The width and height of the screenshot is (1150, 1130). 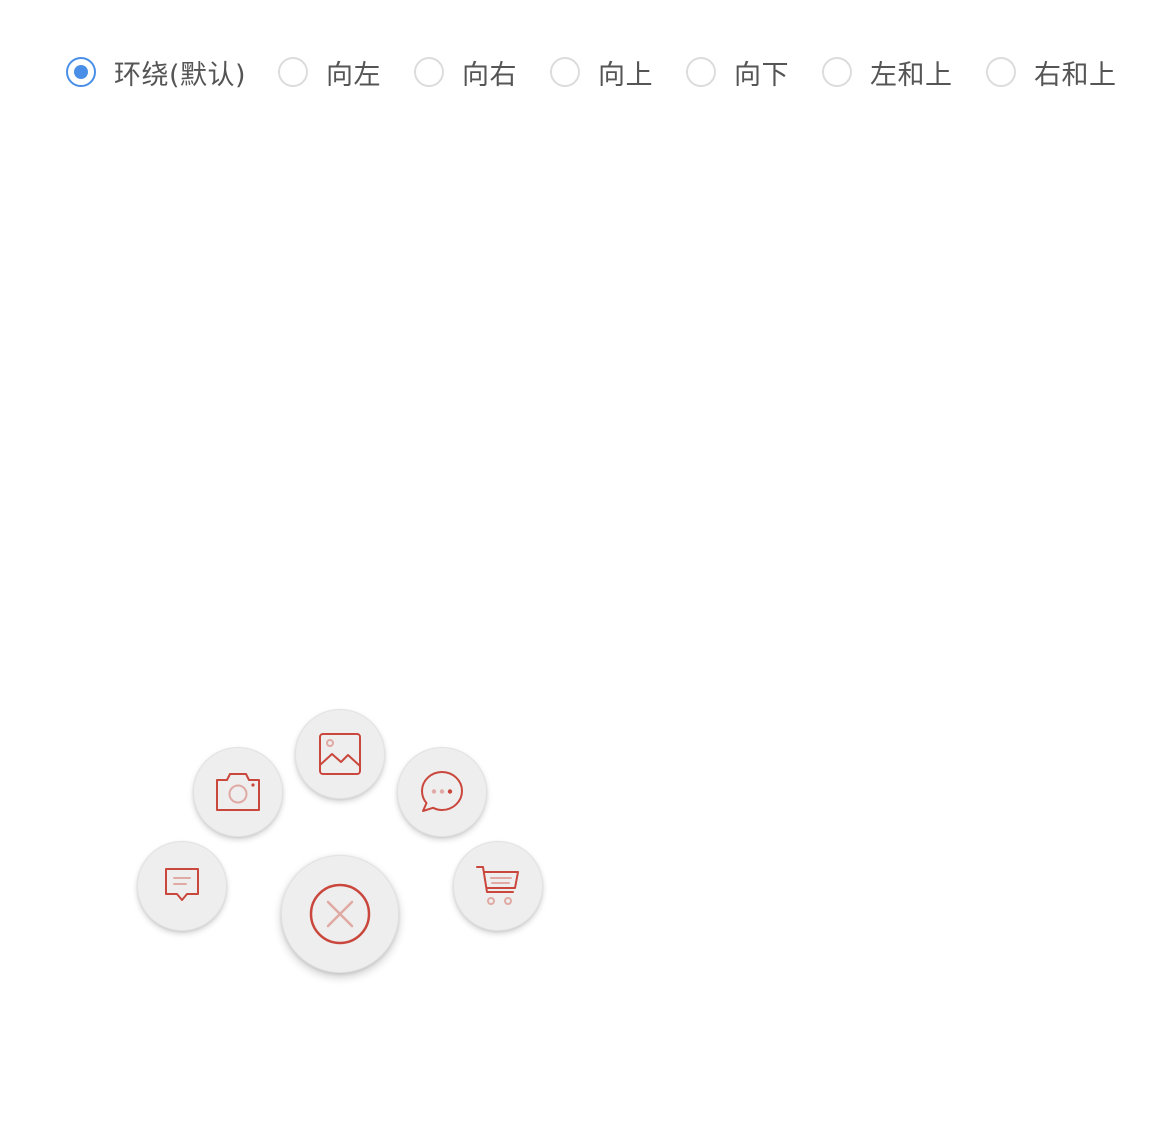 I want to click on fab-main-close-button, so click(x=340, y=914).